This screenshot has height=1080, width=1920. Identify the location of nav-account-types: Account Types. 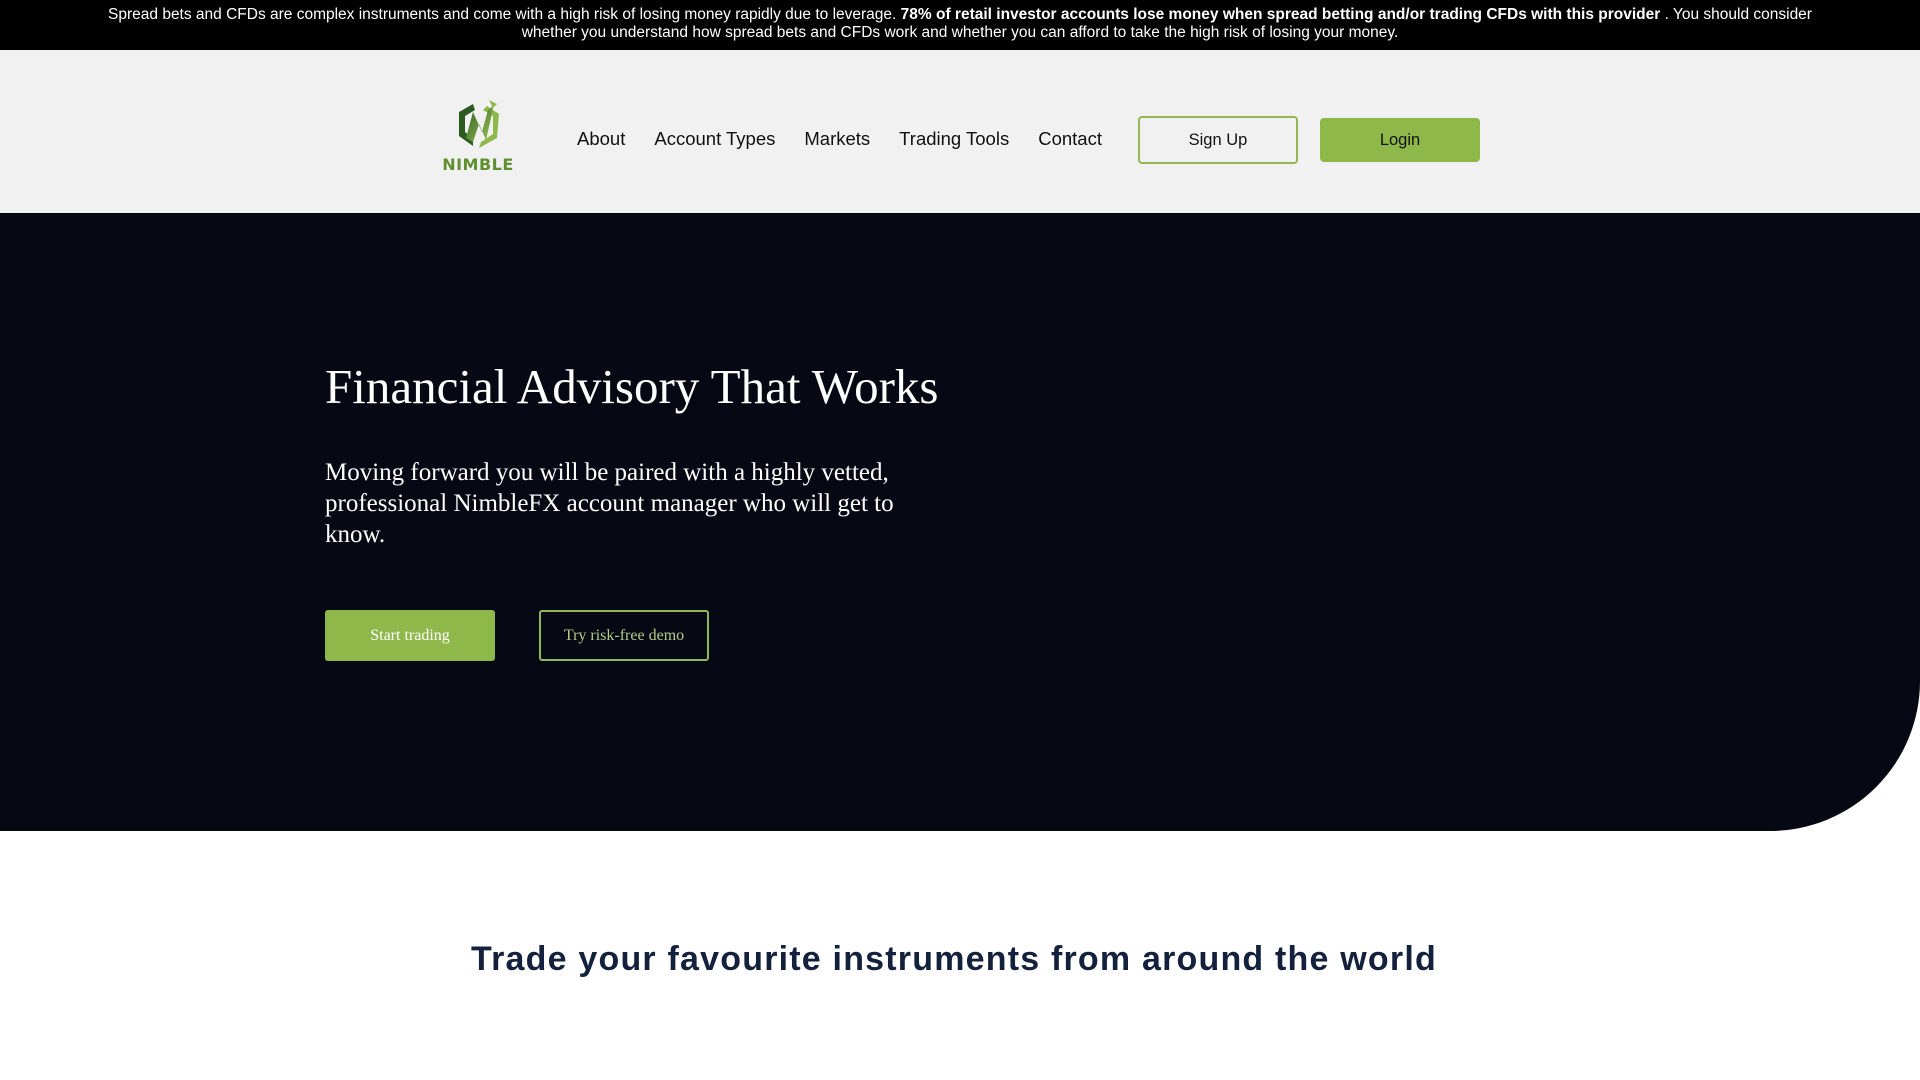
(714, 139).